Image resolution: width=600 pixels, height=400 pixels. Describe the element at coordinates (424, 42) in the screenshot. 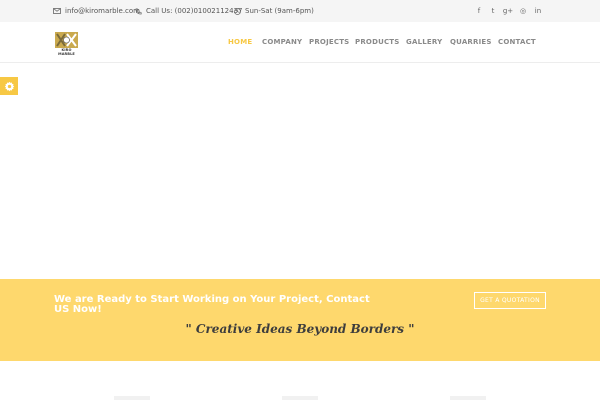

I see `nav-gallery: GALLERY` at that location.